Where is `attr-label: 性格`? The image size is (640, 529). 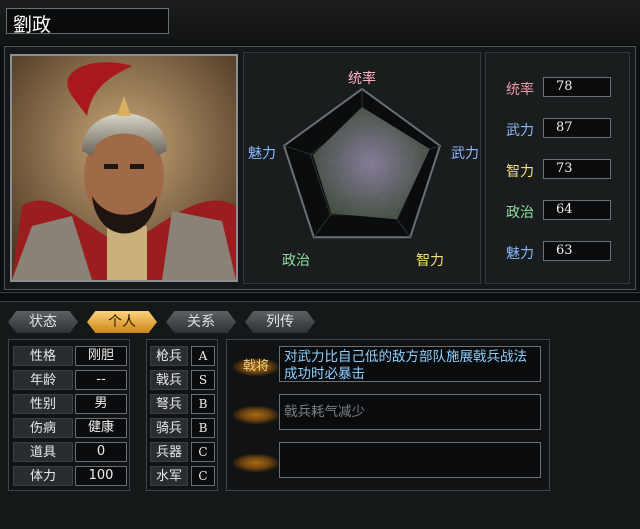
attr-label: 性格 is located at coordinates (43, 356).